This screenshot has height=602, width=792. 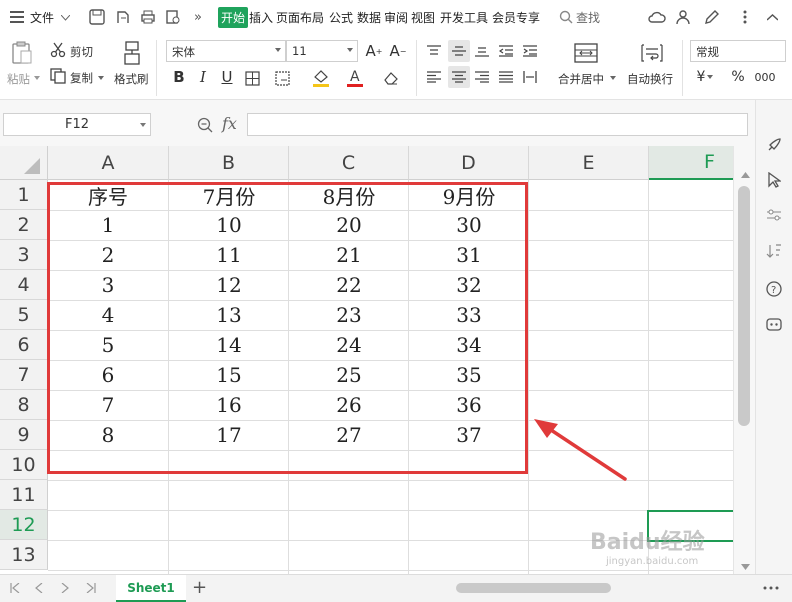 I want to click on assistant-icon, so click(x=774, y=325).